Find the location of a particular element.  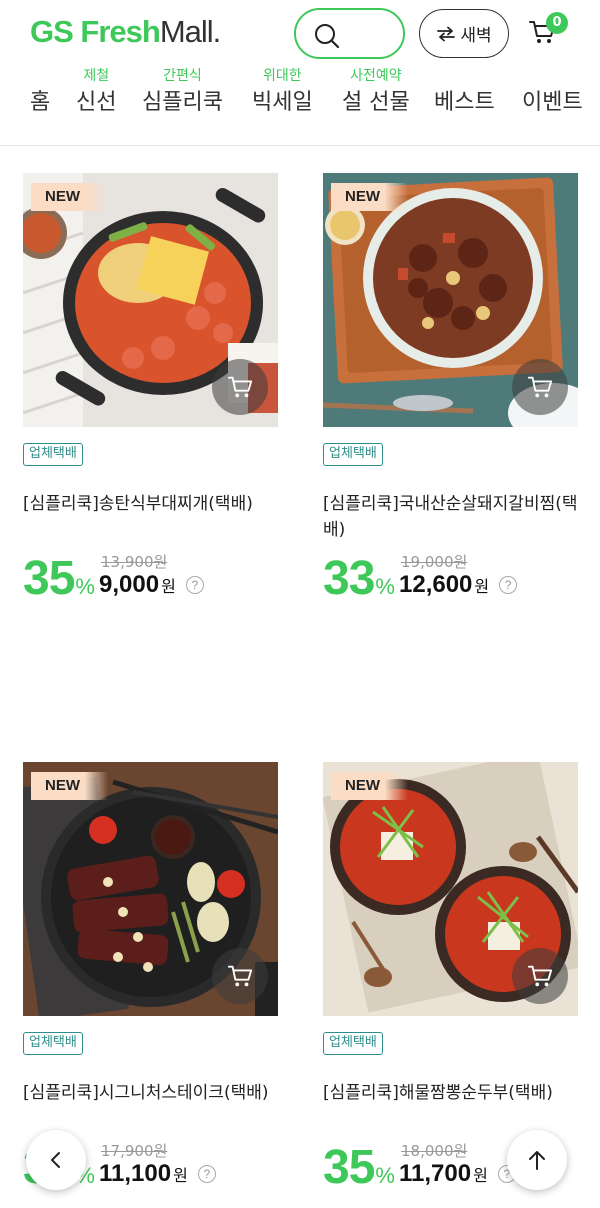

logo-fresh-text: Fresh is located at coordinates (120, 31).